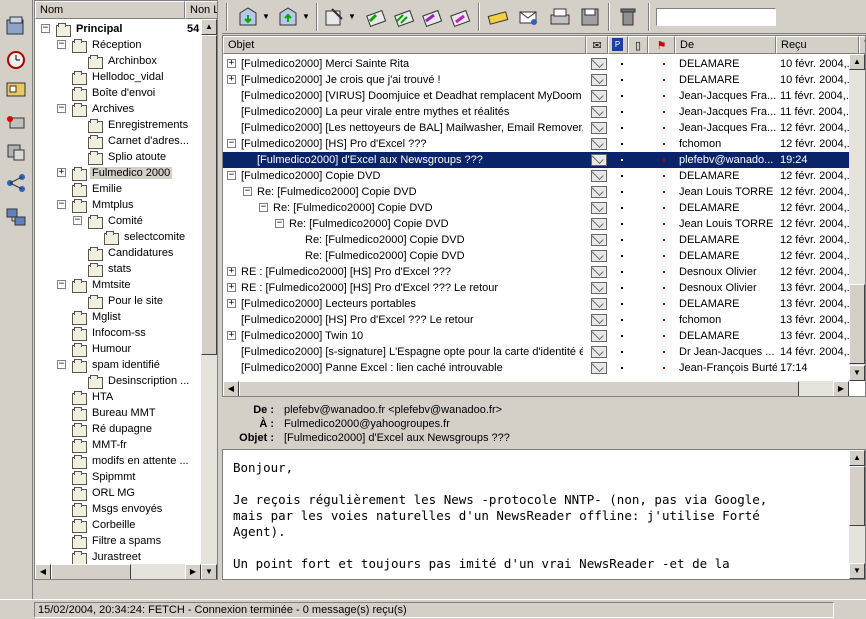 Image resolution: width=866 pixels, height=619 pixels. What do you see at coordinates (118, 397) in the screenshot?
I see `tree-item: HTA` at bounding box center [118, 397].